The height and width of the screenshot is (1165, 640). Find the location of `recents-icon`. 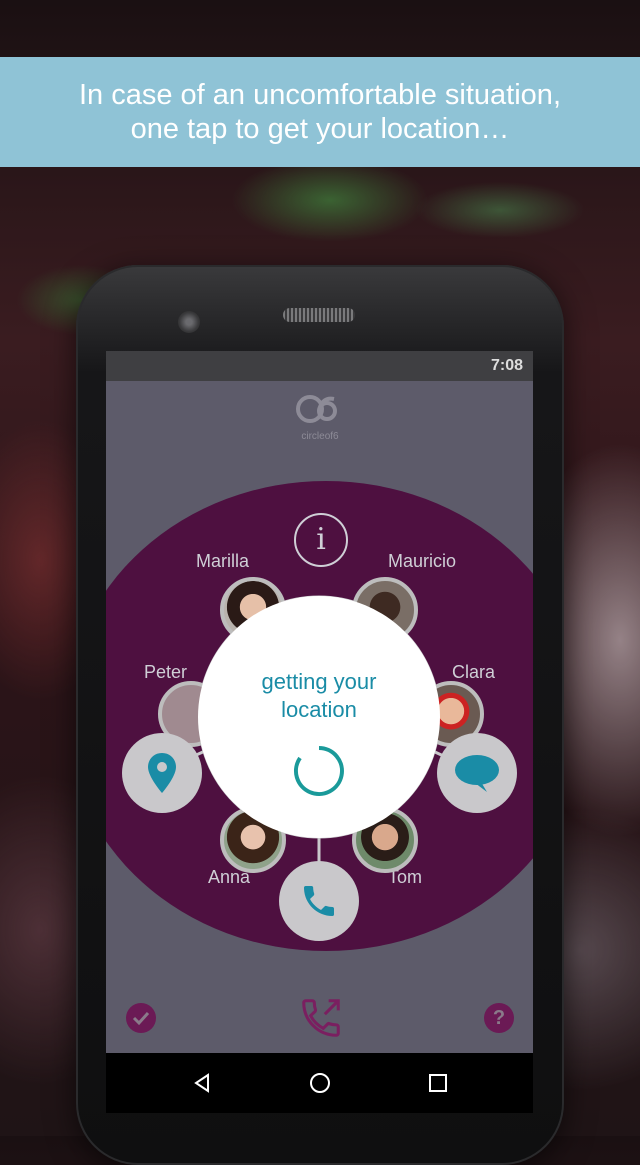

recents-icon is located at coordinates (438, 1083).